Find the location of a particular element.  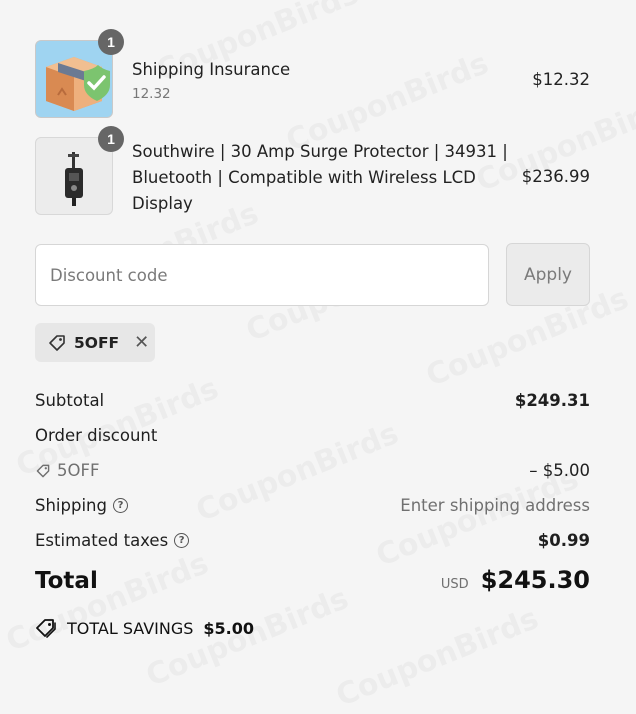

total-amount: USD $245.30 is located at coordinates (515, 580).